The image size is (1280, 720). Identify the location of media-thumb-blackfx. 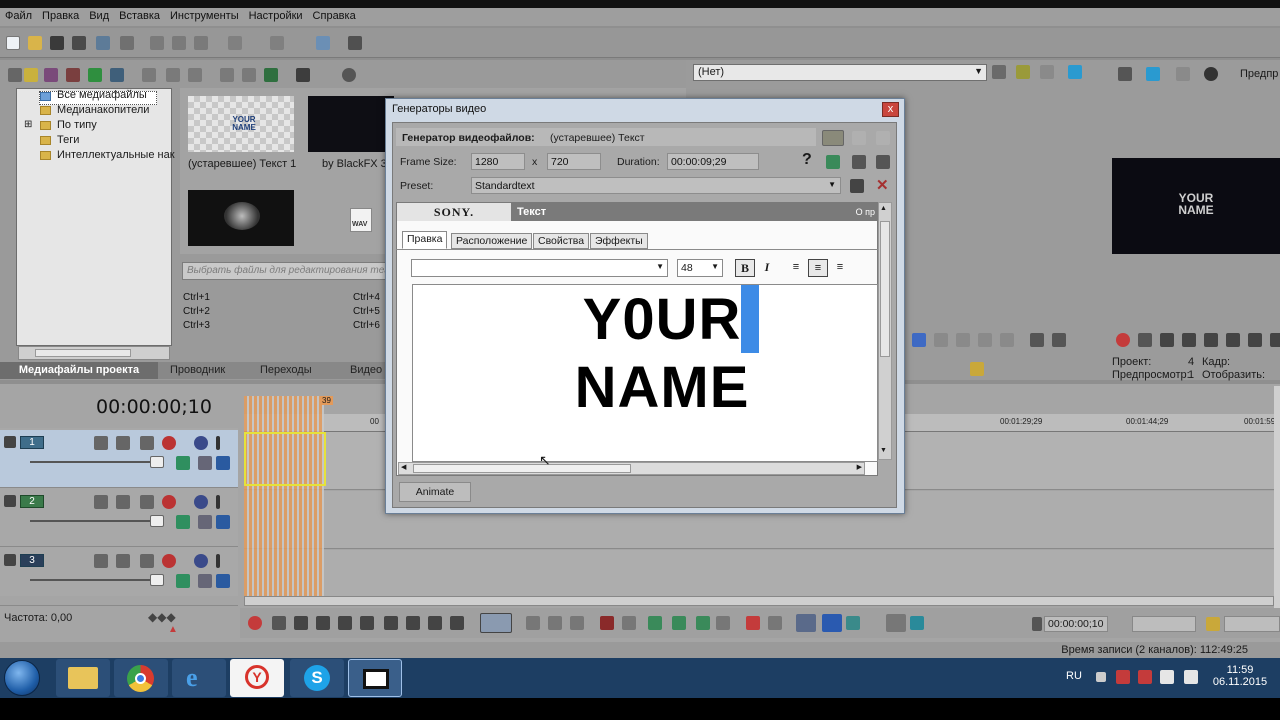
(351, 124).